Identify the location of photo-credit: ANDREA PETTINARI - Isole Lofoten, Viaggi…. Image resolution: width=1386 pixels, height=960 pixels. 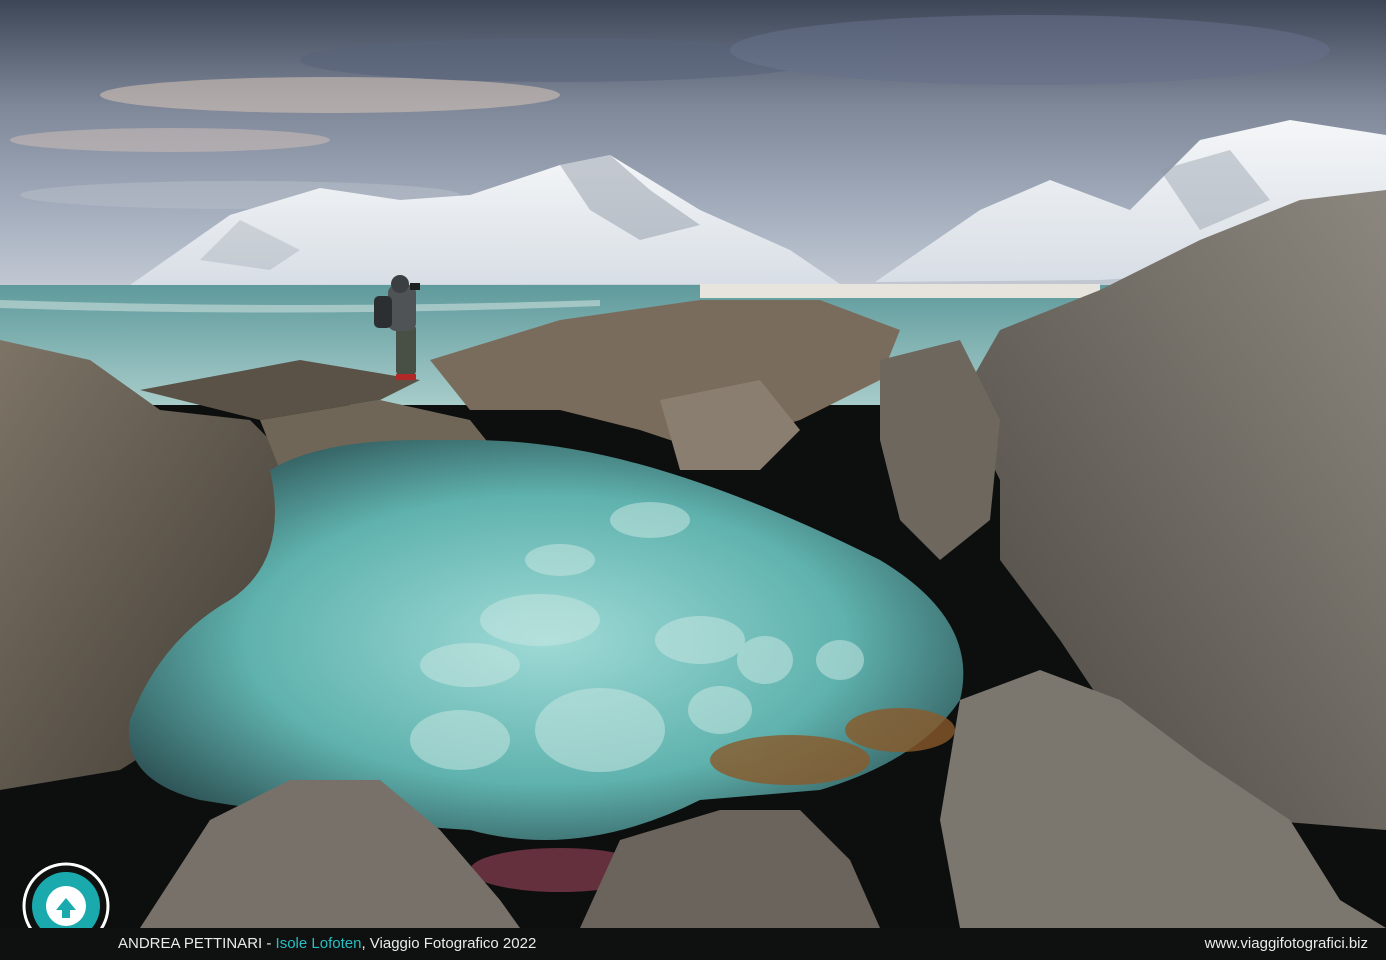
(327, 944).